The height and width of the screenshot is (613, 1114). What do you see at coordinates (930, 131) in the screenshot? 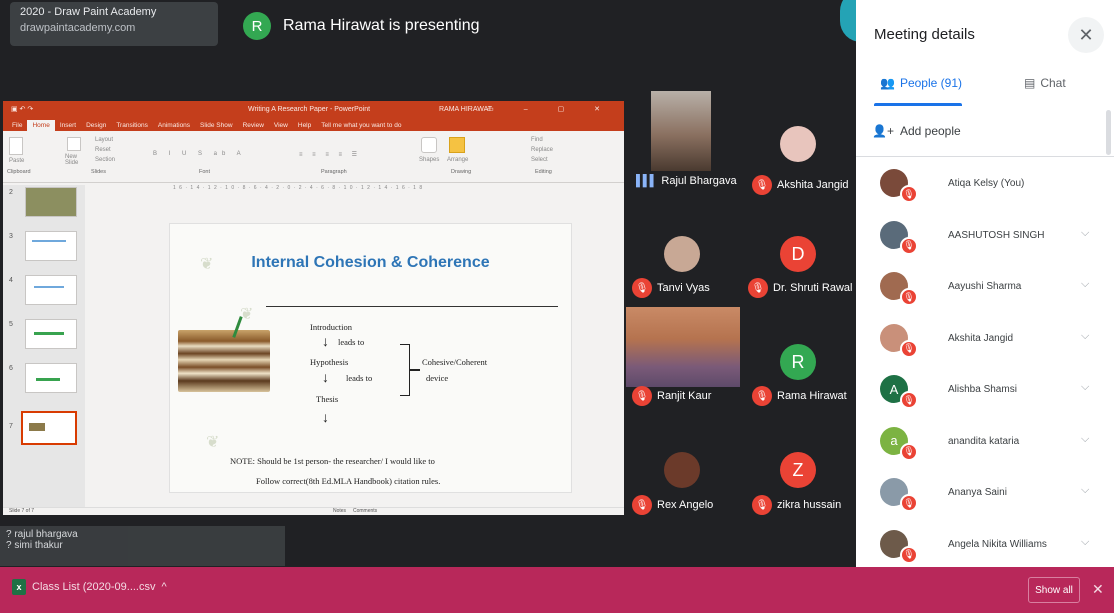
I see `add-people-label: Add people` at bounding box center [930, 131].